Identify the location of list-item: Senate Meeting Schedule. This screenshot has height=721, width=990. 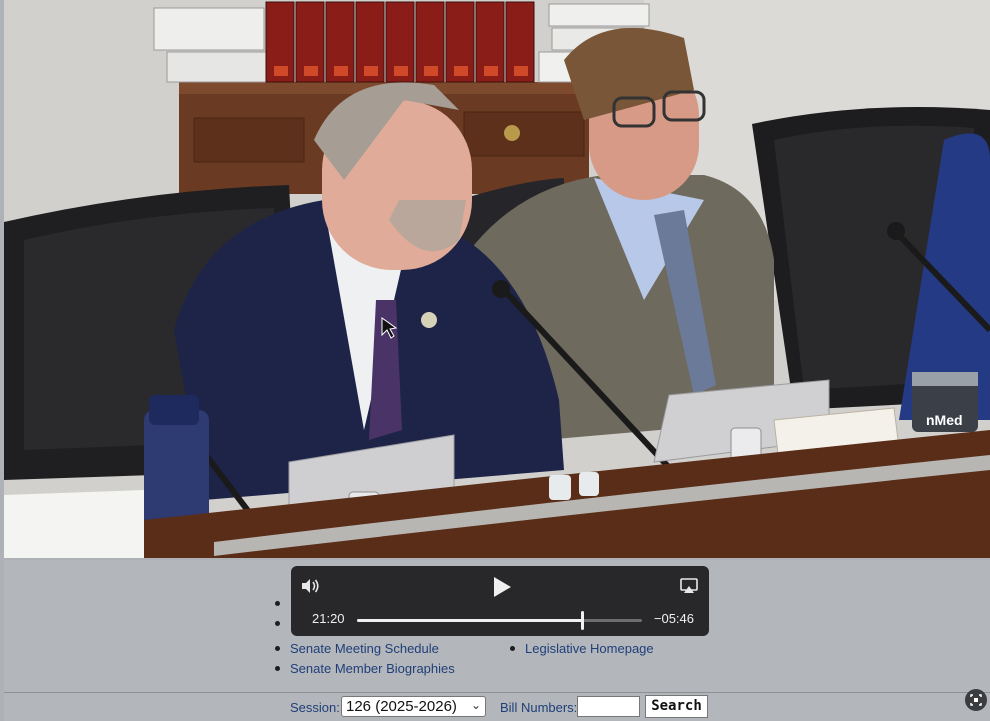
(357, 648).